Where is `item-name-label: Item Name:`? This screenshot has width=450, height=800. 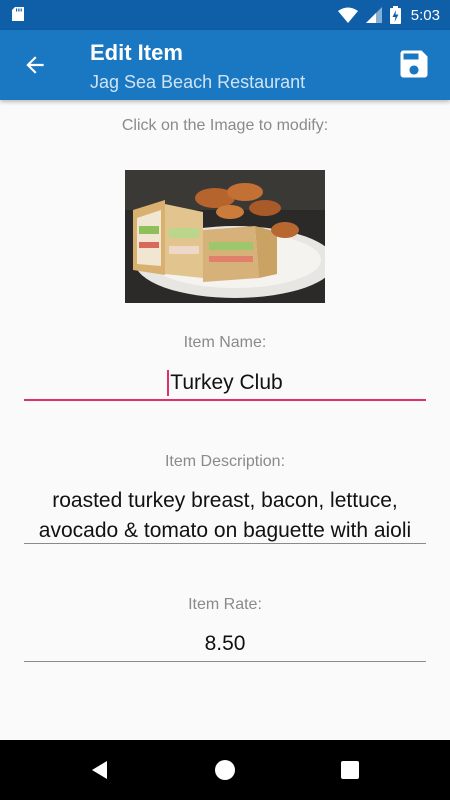 item-name-label: Item Name: is located at coordinates (225, 342).